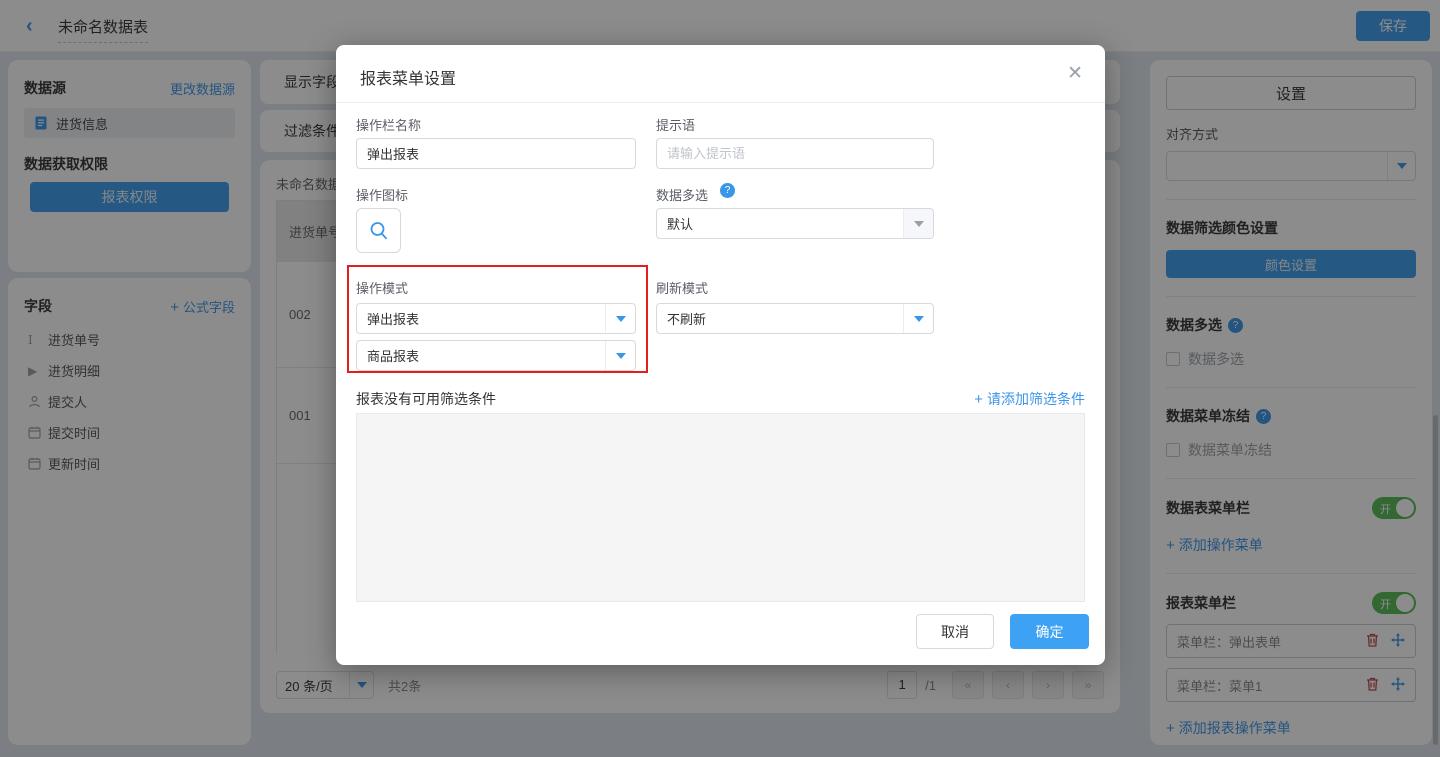 Image resolution: width=1440 pixels, height=757 pixels. I want to click on confirm-button: 确定, so click(1049, 631).